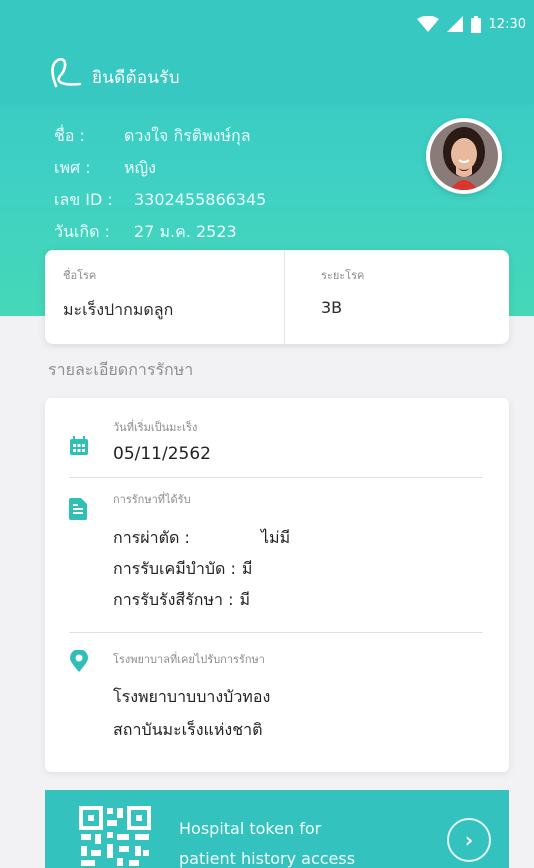 This screenshot has height=868, width=534. Describe the element at coordinates (343, 275) in the screenshot. I see `disease-stage-label: ระยะโรค` at that location.